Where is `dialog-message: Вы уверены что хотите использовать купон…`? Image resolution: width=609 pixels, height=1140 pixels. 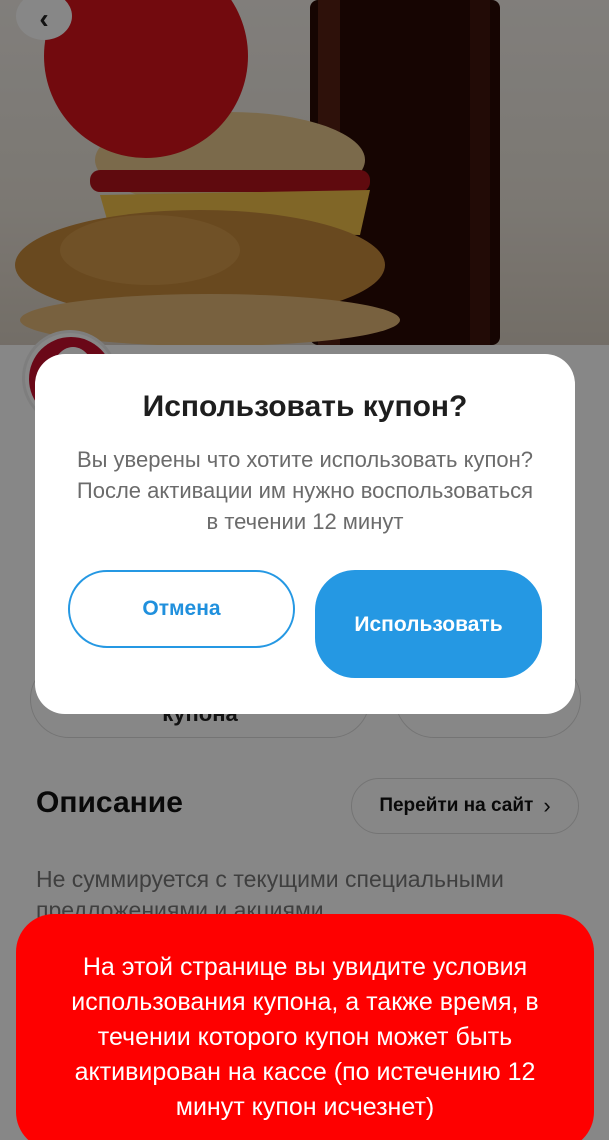 dialog-message: Вы уверены что хотите использовать купон… is located at coordinates (305, 490).